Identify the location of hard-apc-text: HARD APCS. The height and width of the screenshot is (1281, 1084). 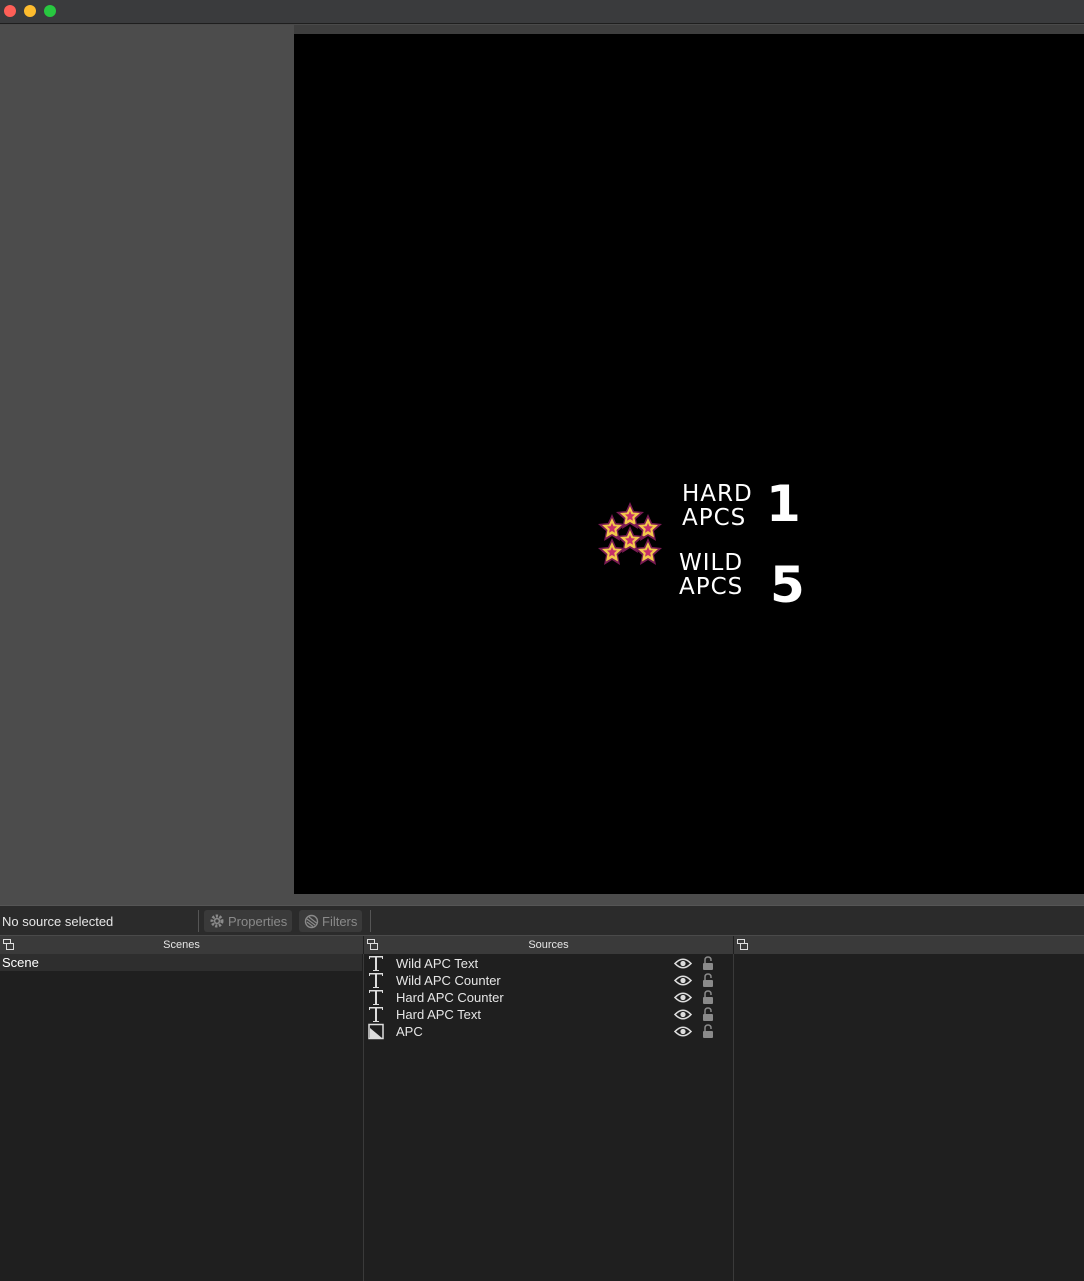
(717, 506).